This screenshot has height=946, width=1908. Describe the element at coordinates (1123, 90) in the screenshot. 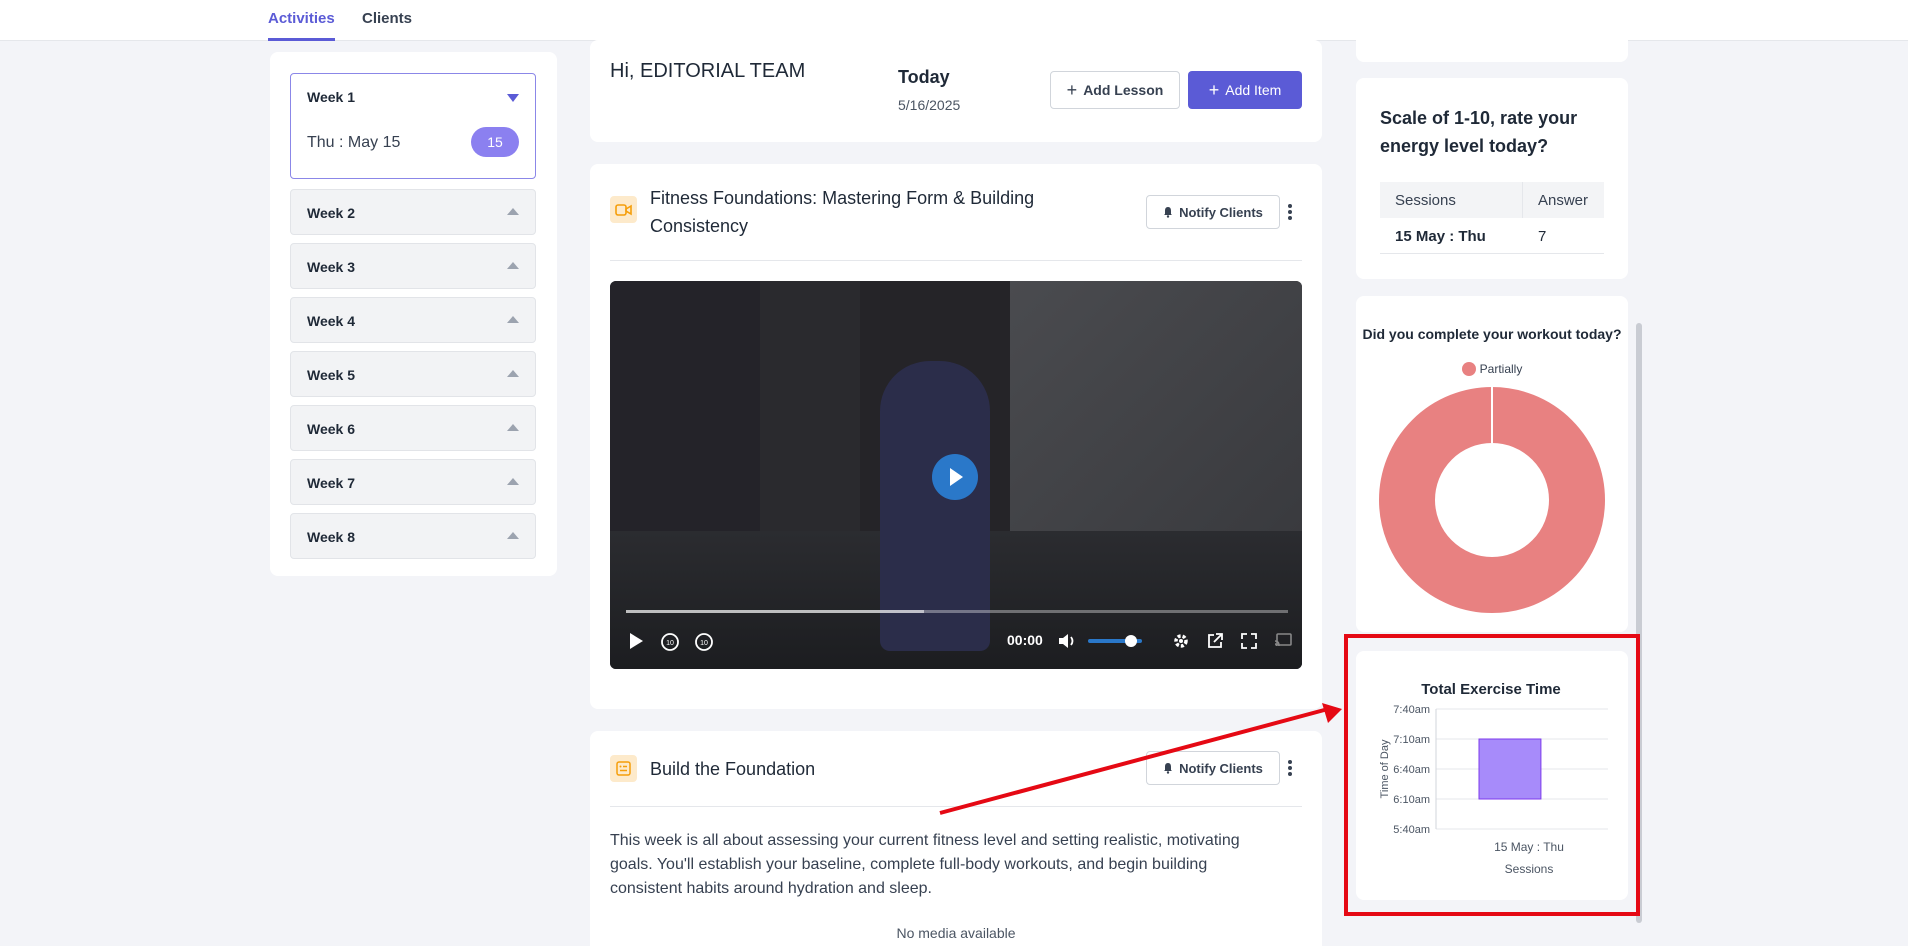

I see `add-lesson-label: Add Lesson` at that location.